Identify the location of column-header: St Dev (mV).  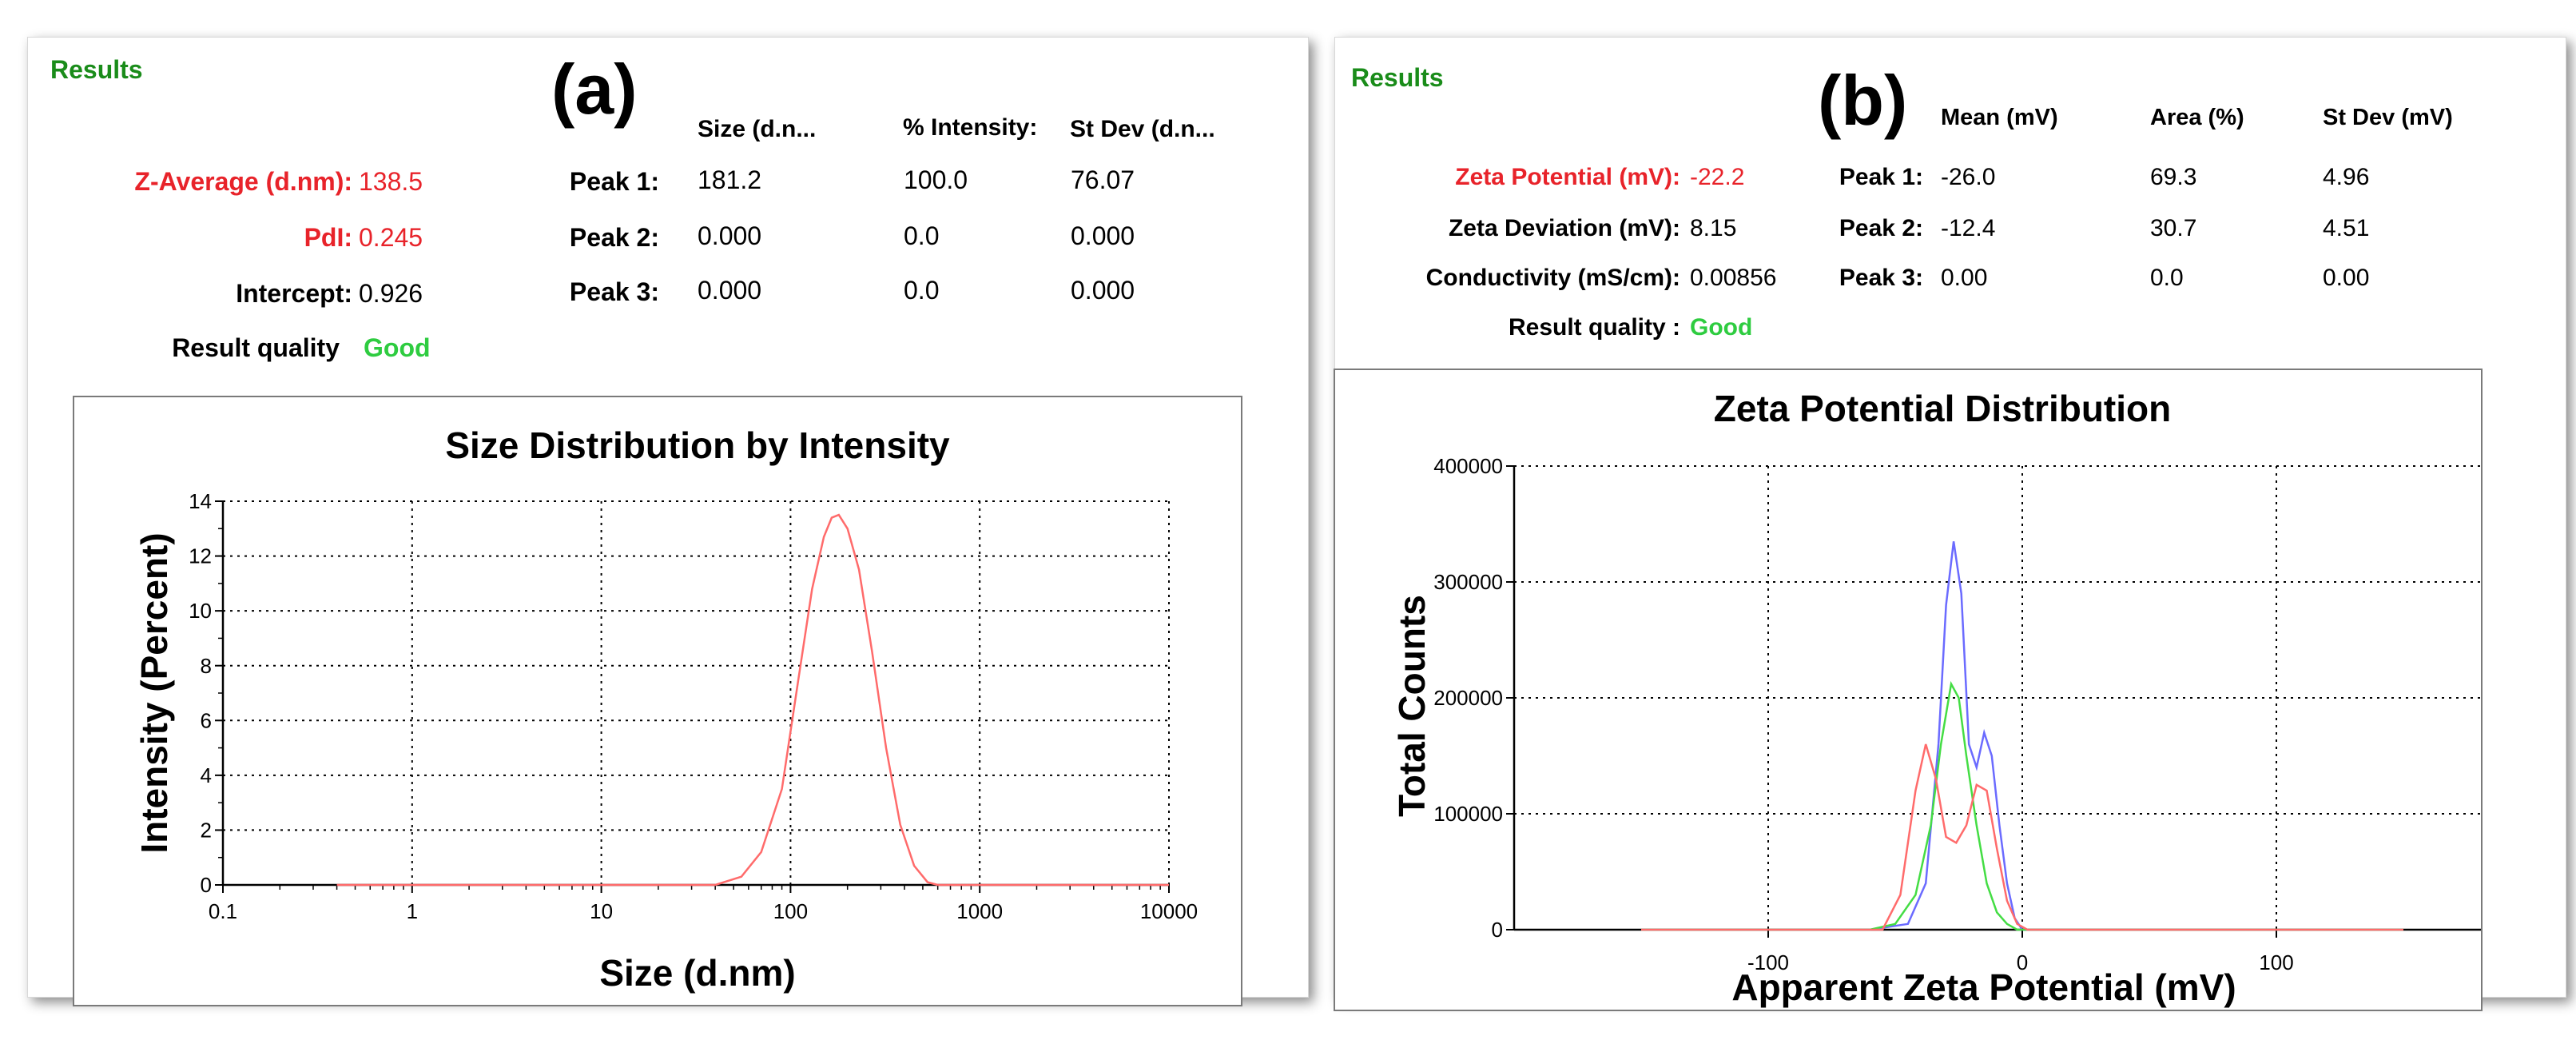
(2388, 117).